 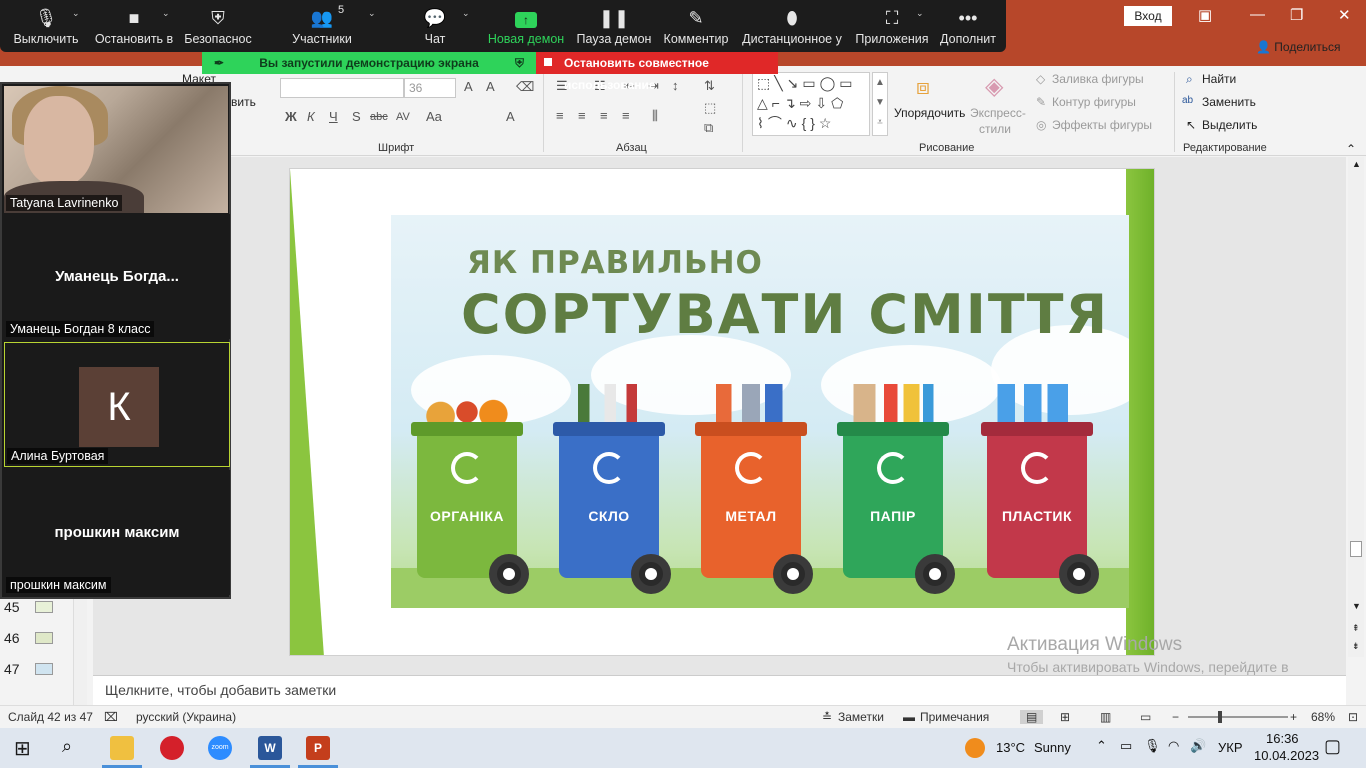 What do you see at coordinates (560, 115) in the screenshot?
I see `align-left-icon: ≡` at bounding box center [560, 115].